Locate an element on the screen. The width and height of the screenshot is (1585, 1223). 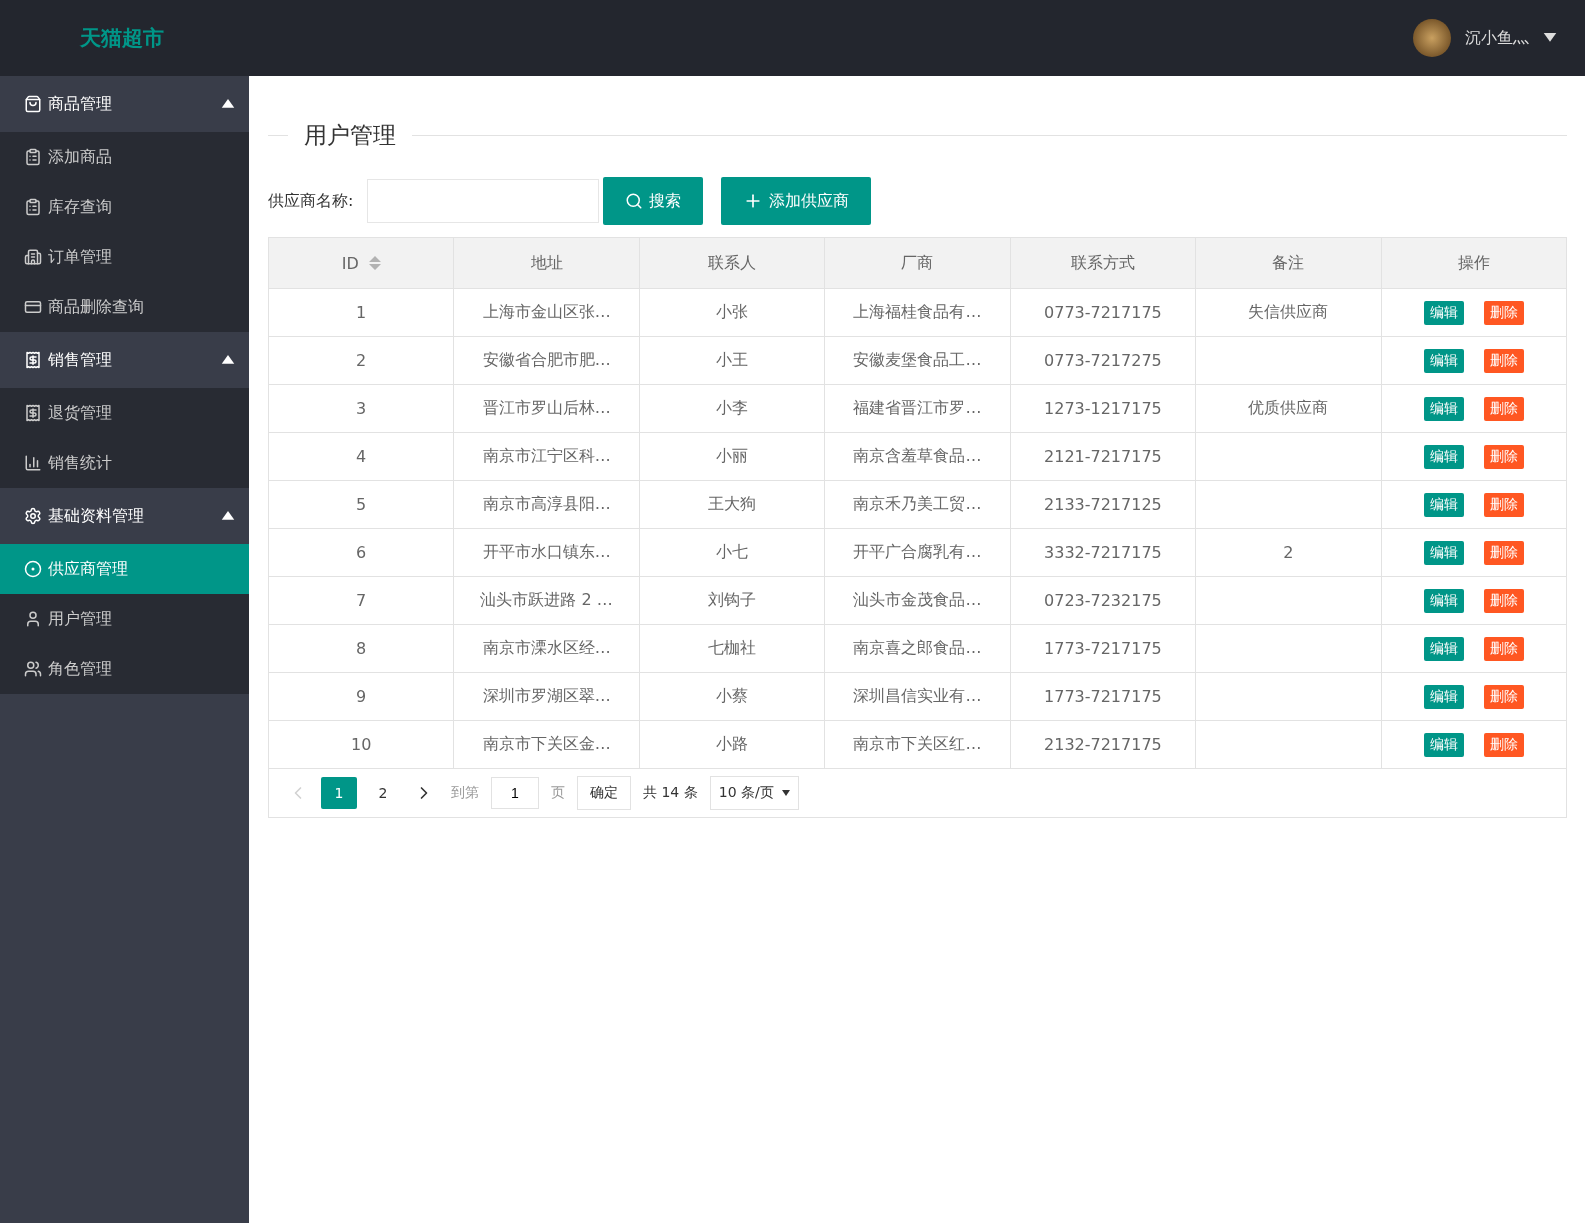
menu-item: 退货管理 is located at coordinates (124, 413).